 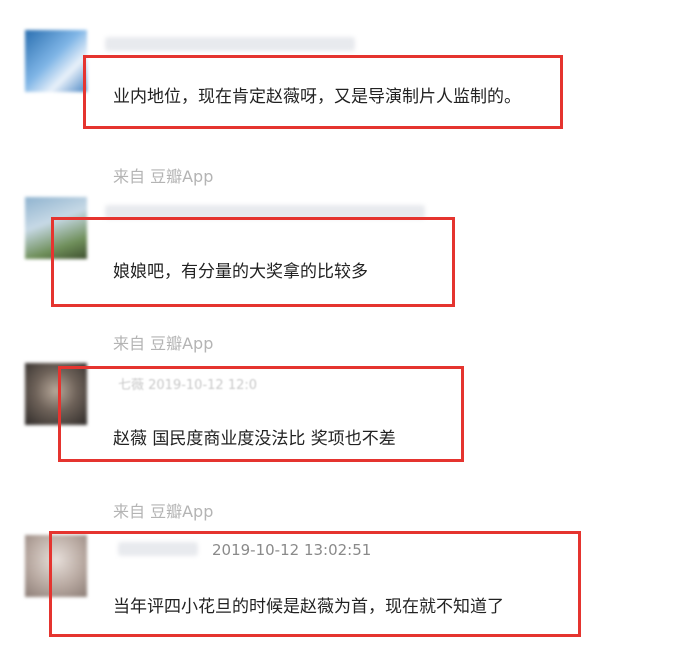 What do you see at coordinates (315, 584) in the screenshot?
I see `highlight-box` at bounding box center [315, 584].